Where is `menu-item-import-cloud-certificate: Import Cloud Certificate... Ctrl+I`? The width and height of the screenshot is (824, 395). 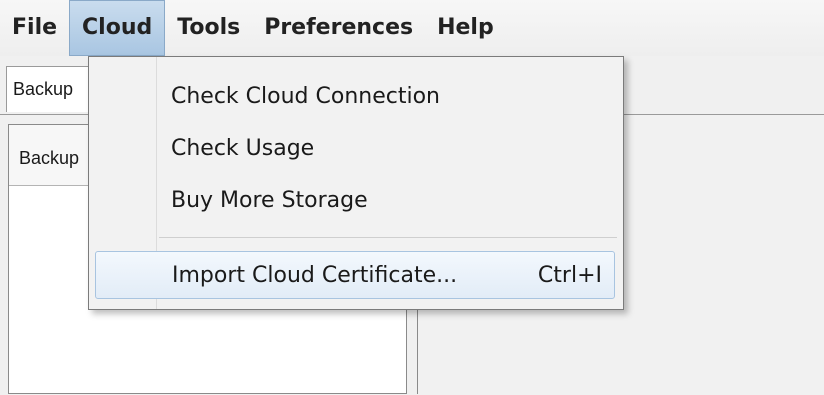 menu-item-import-cloud-certificate: Import Cloud Certificate... Ctrl+I is located at coordinates (355, 275).